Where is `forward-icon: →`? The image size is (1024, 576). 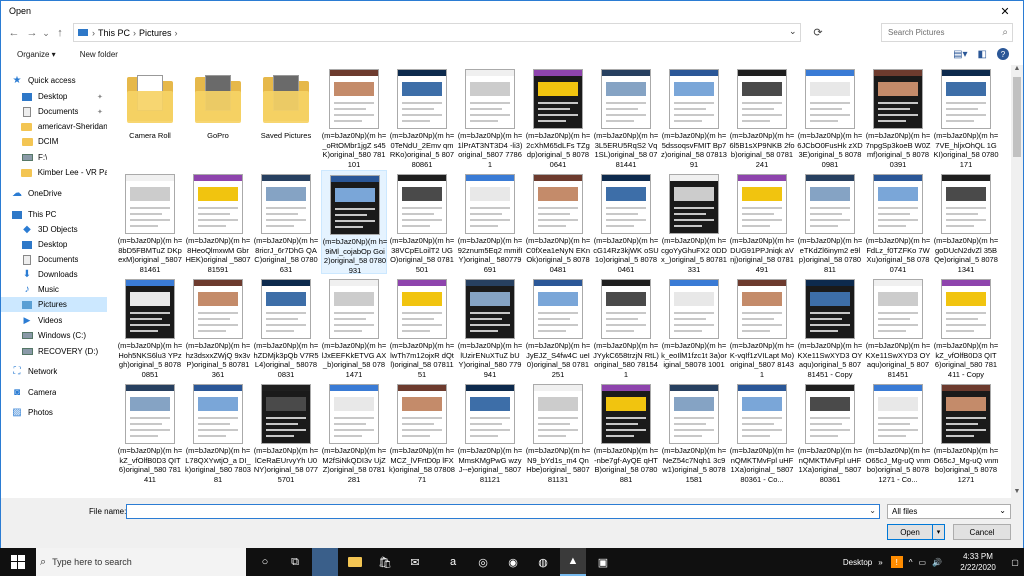 forward-icon: → is located at coordinates (32, 33).